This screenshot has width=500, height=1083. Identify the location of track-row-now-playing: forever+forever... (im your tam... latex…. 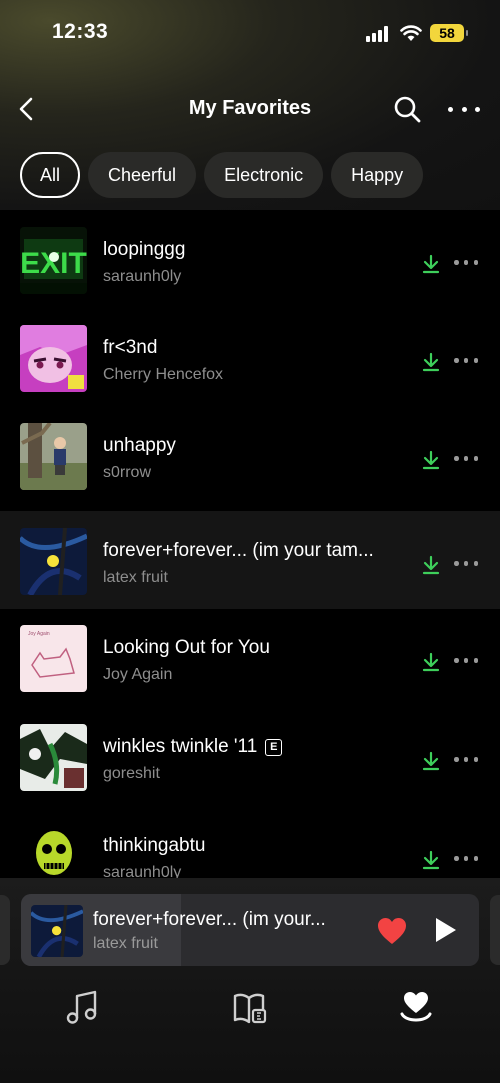
(250, 560).